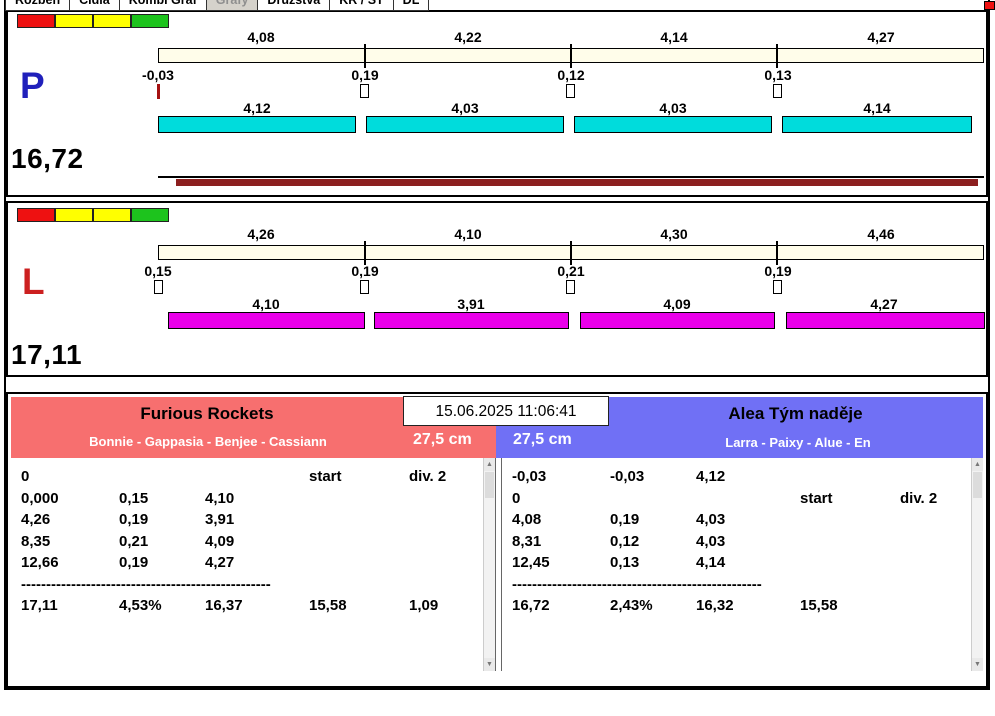 This screenshot has height=716, width=995. What do you see at coordinates (571, 271) in the screenshot?
I see `exchange-time: 0,21` at bounding box center [571, 271].